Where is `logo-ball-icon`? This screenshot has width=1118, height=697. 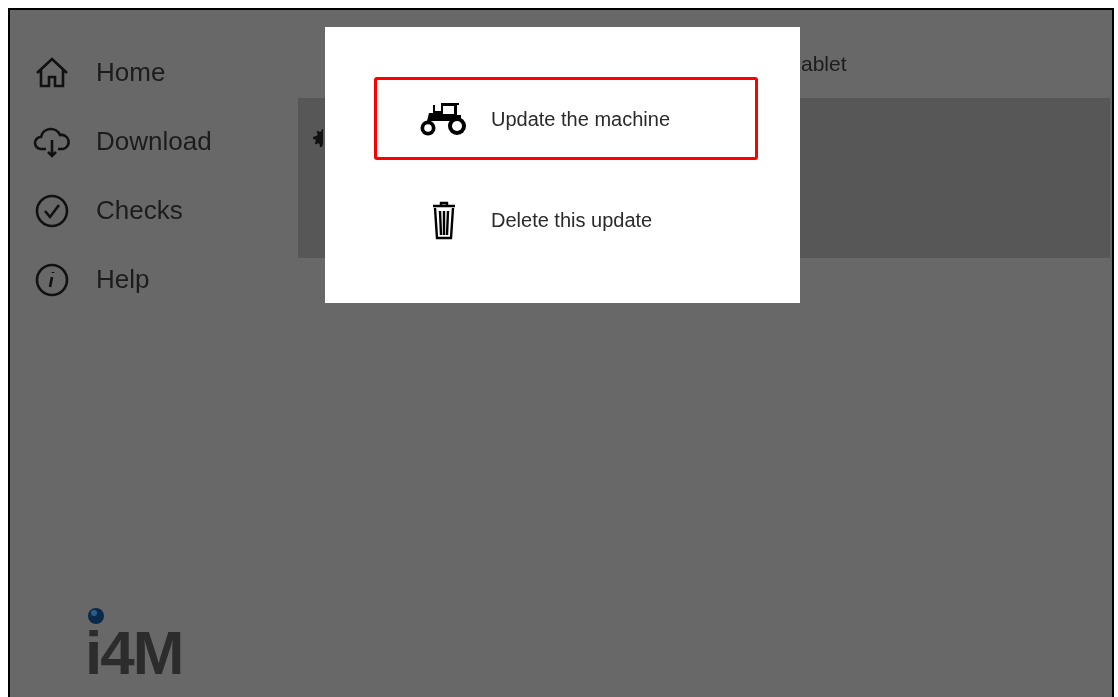 logo-ball-icon is located at coordinates (96, 616).